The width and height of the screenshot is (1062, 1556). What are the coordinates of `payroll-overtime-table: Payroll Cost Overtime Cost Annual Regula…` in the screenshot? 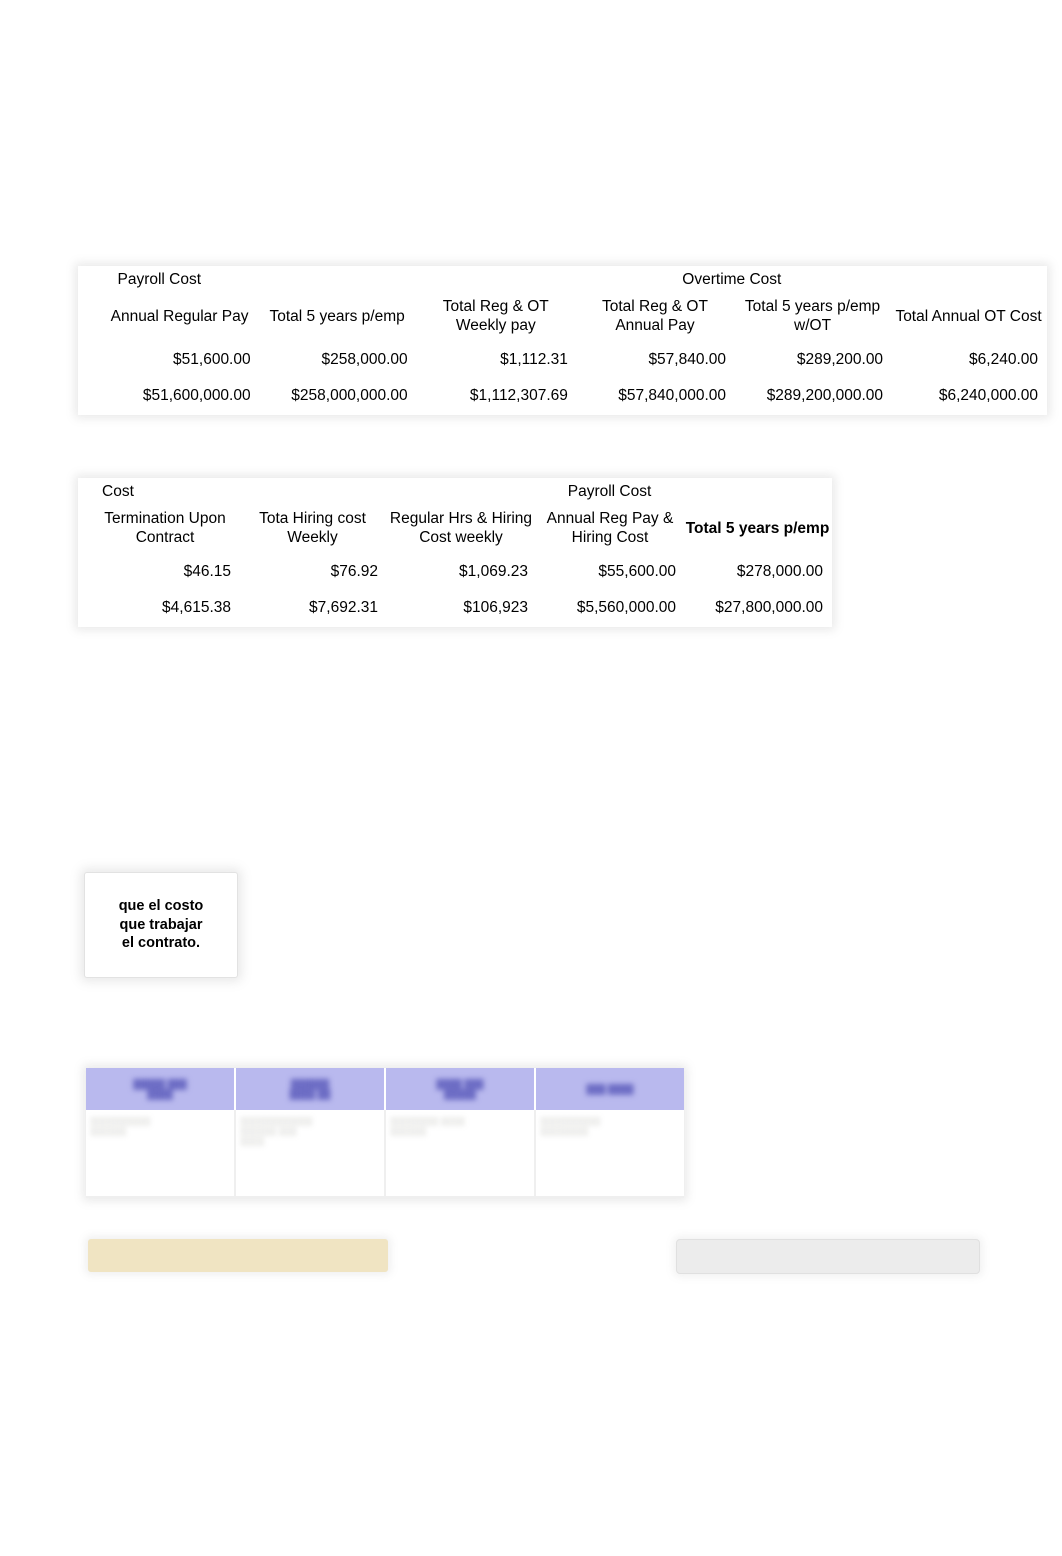 It's located at (562, 340).